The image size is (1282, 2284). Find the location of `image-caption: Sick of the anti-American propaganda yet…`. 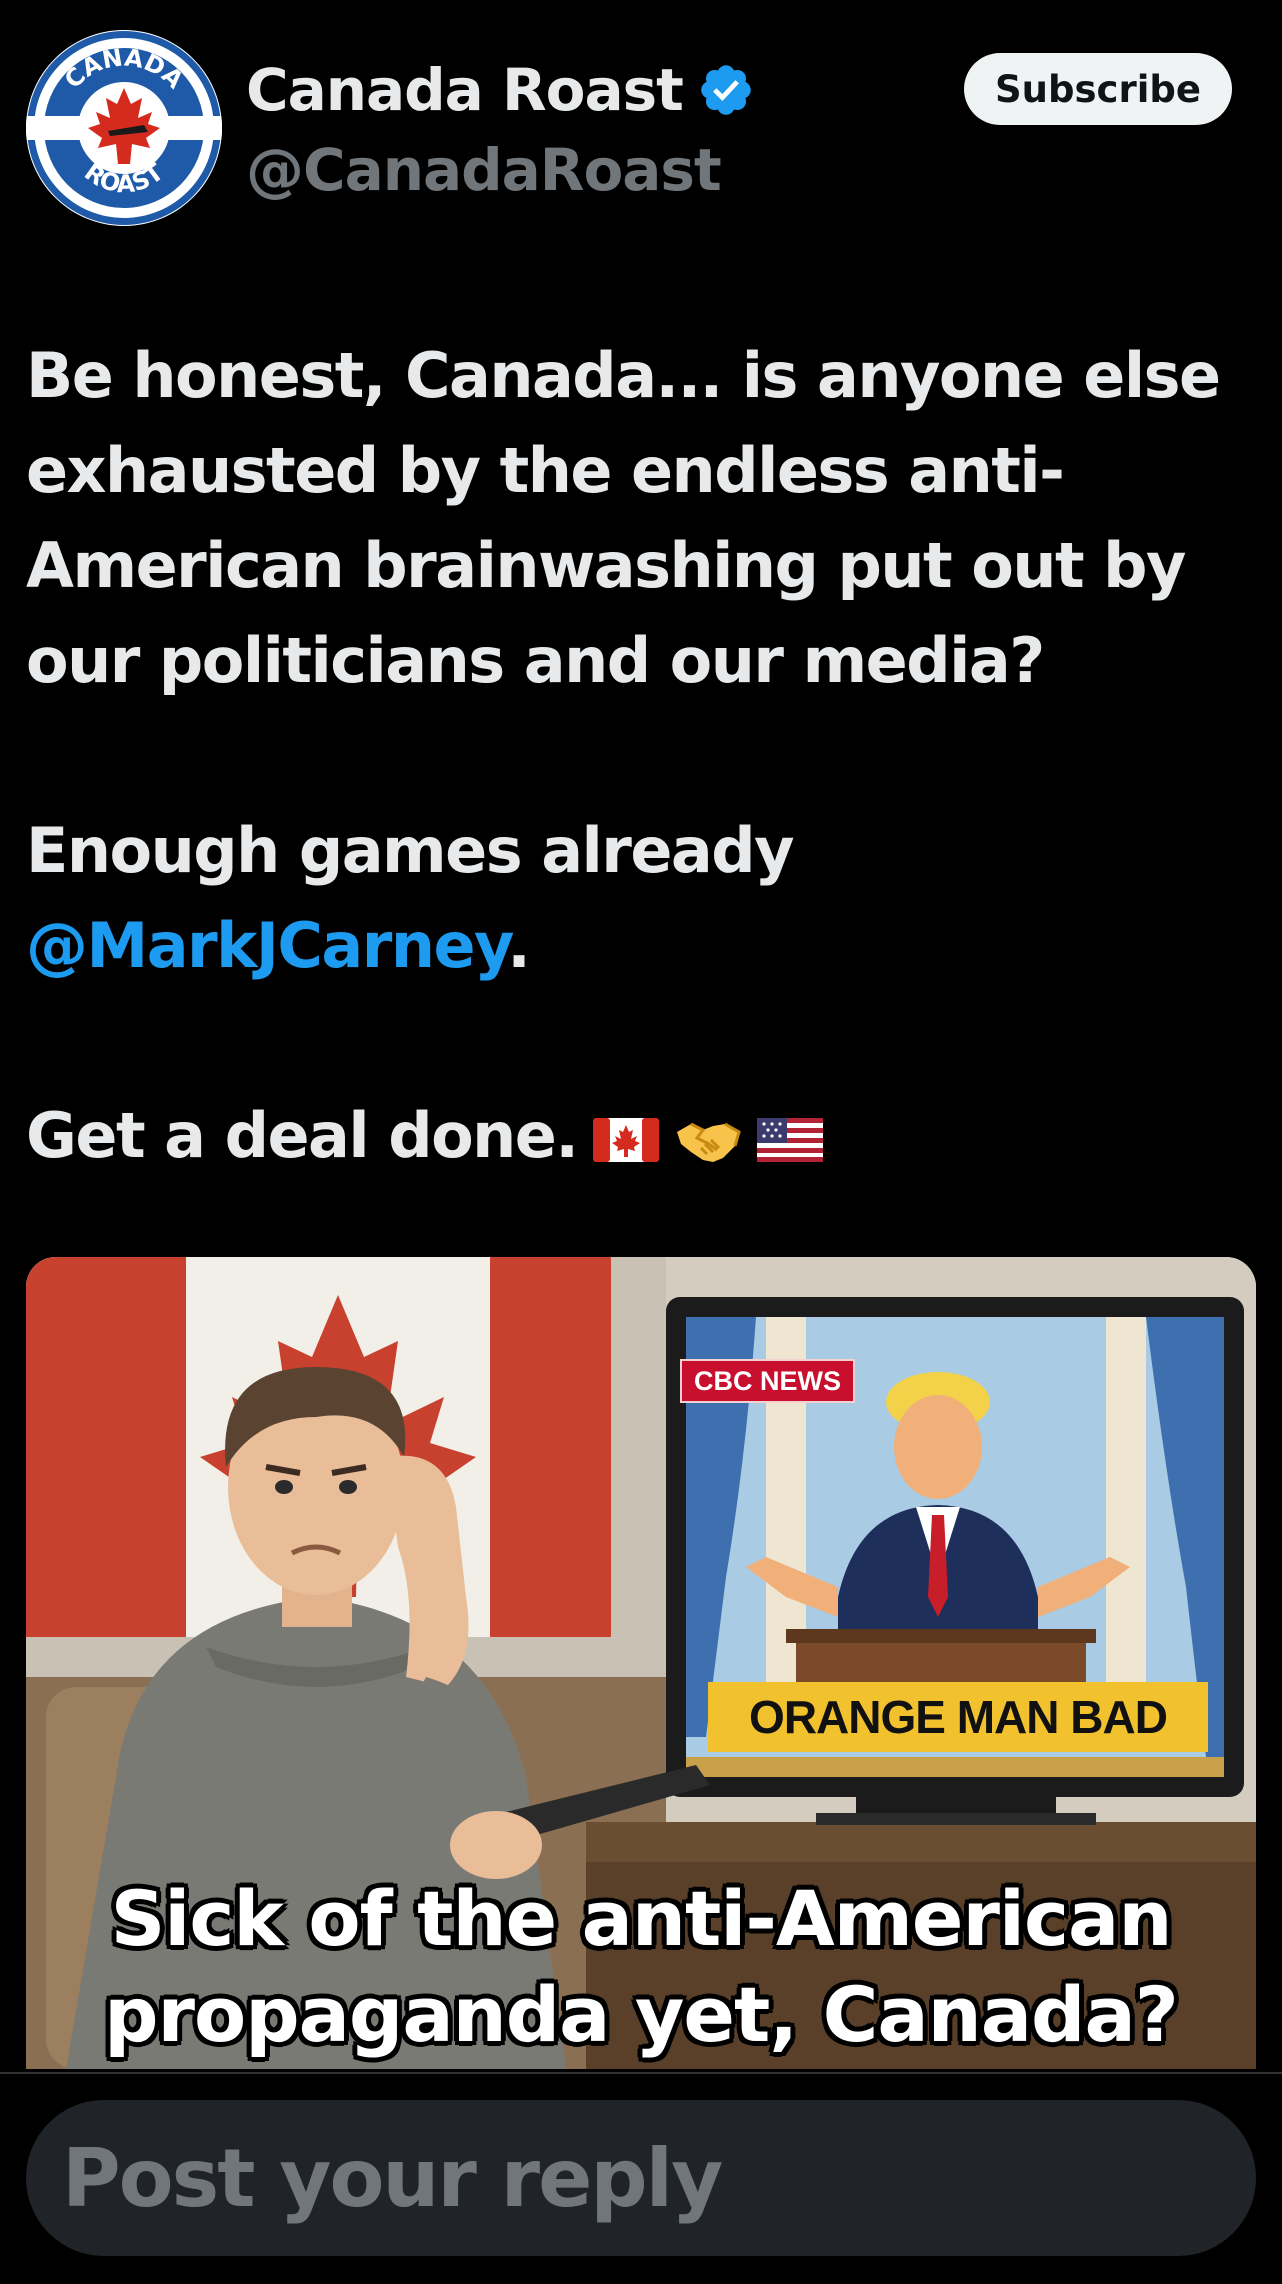

image-caption: Sick of the anti-American propaganda yet… is located at coordinates (641, 1967).